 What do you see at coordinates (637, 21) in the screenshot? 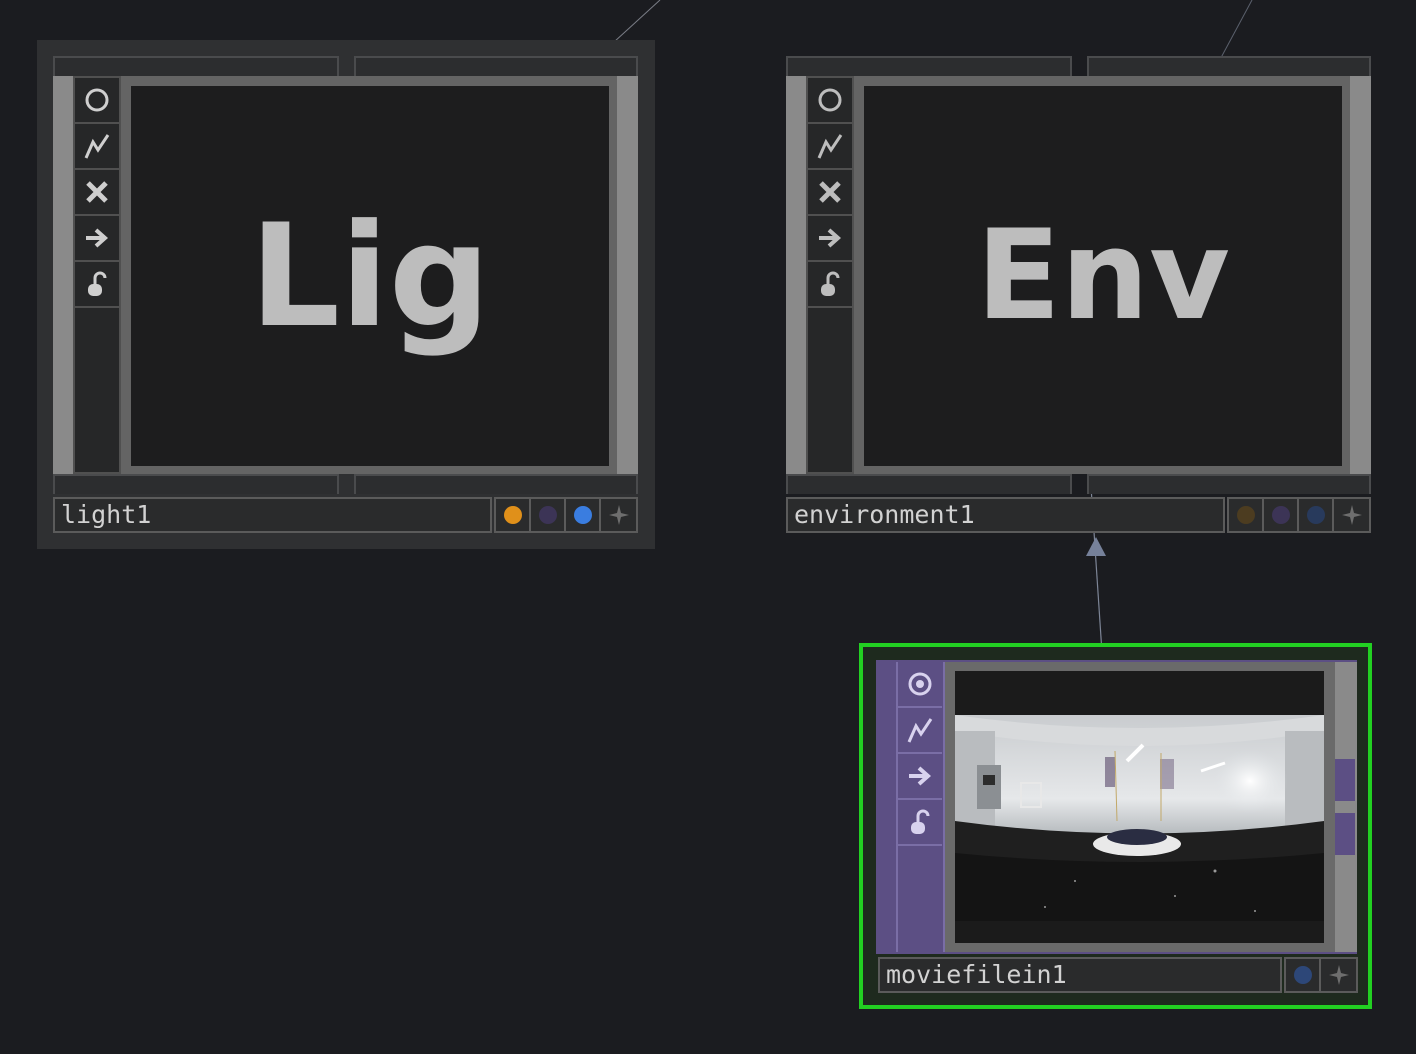
I see `wire-into-light1` at bounding box center [637, 21].